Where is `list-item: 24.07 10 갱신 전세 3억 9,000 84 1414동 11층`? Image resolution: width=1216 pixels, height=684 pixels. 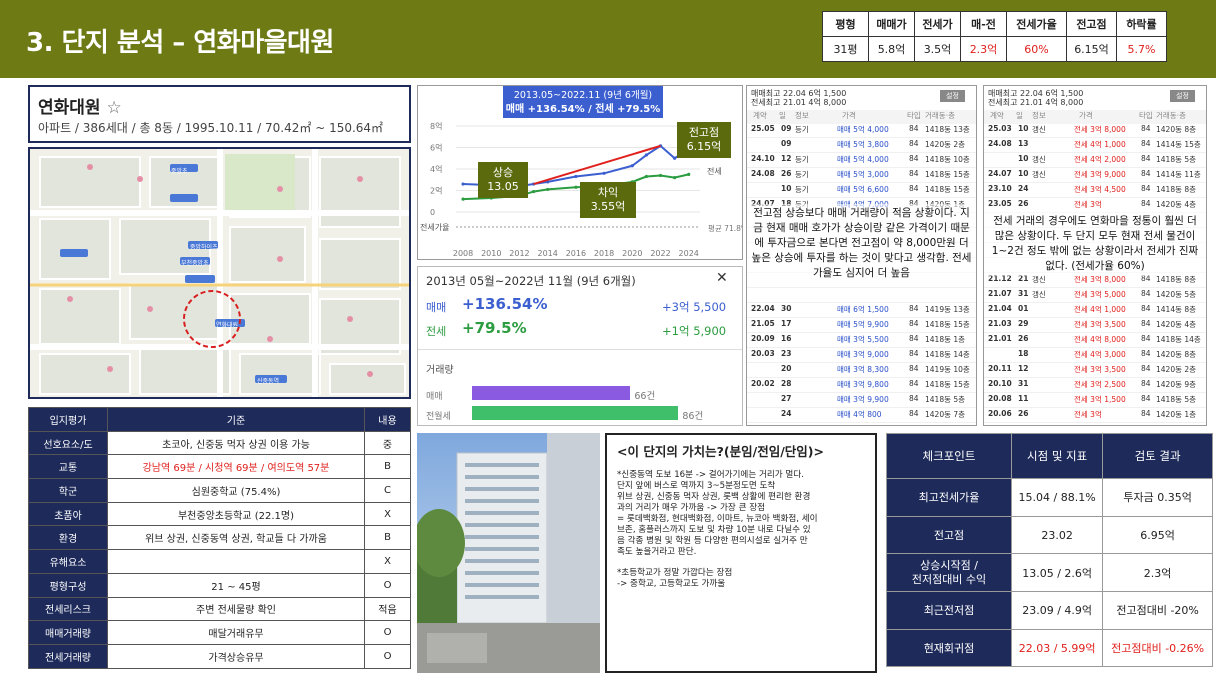 list-item: 24.07 10 갱신 전세 3억 9,000 84 1414동 11층 is located at coordinates (1095, 176).